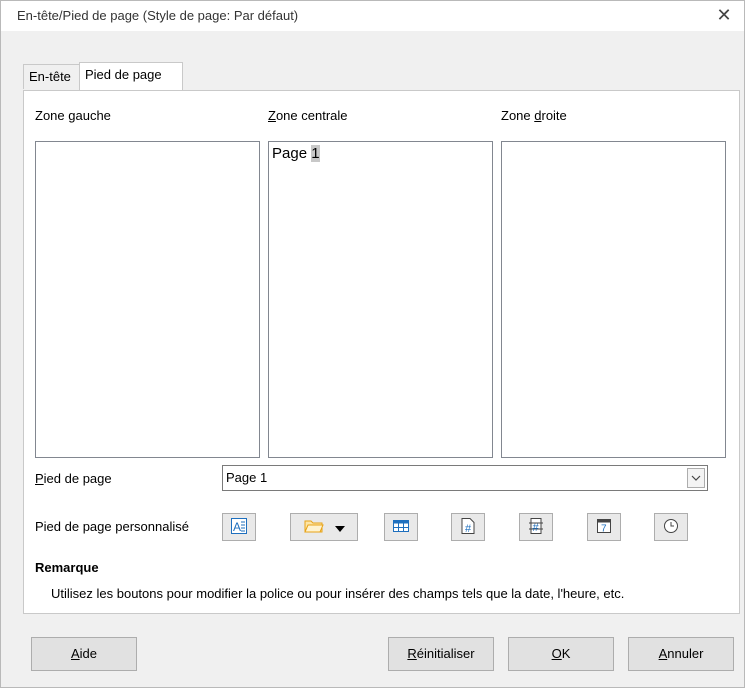 This screenshot has width=745, height=688. What do you see at coordinates (340, 527) in the screenshot?
I see `dropdown-arrow-icon` at bounding box center [340, 527].